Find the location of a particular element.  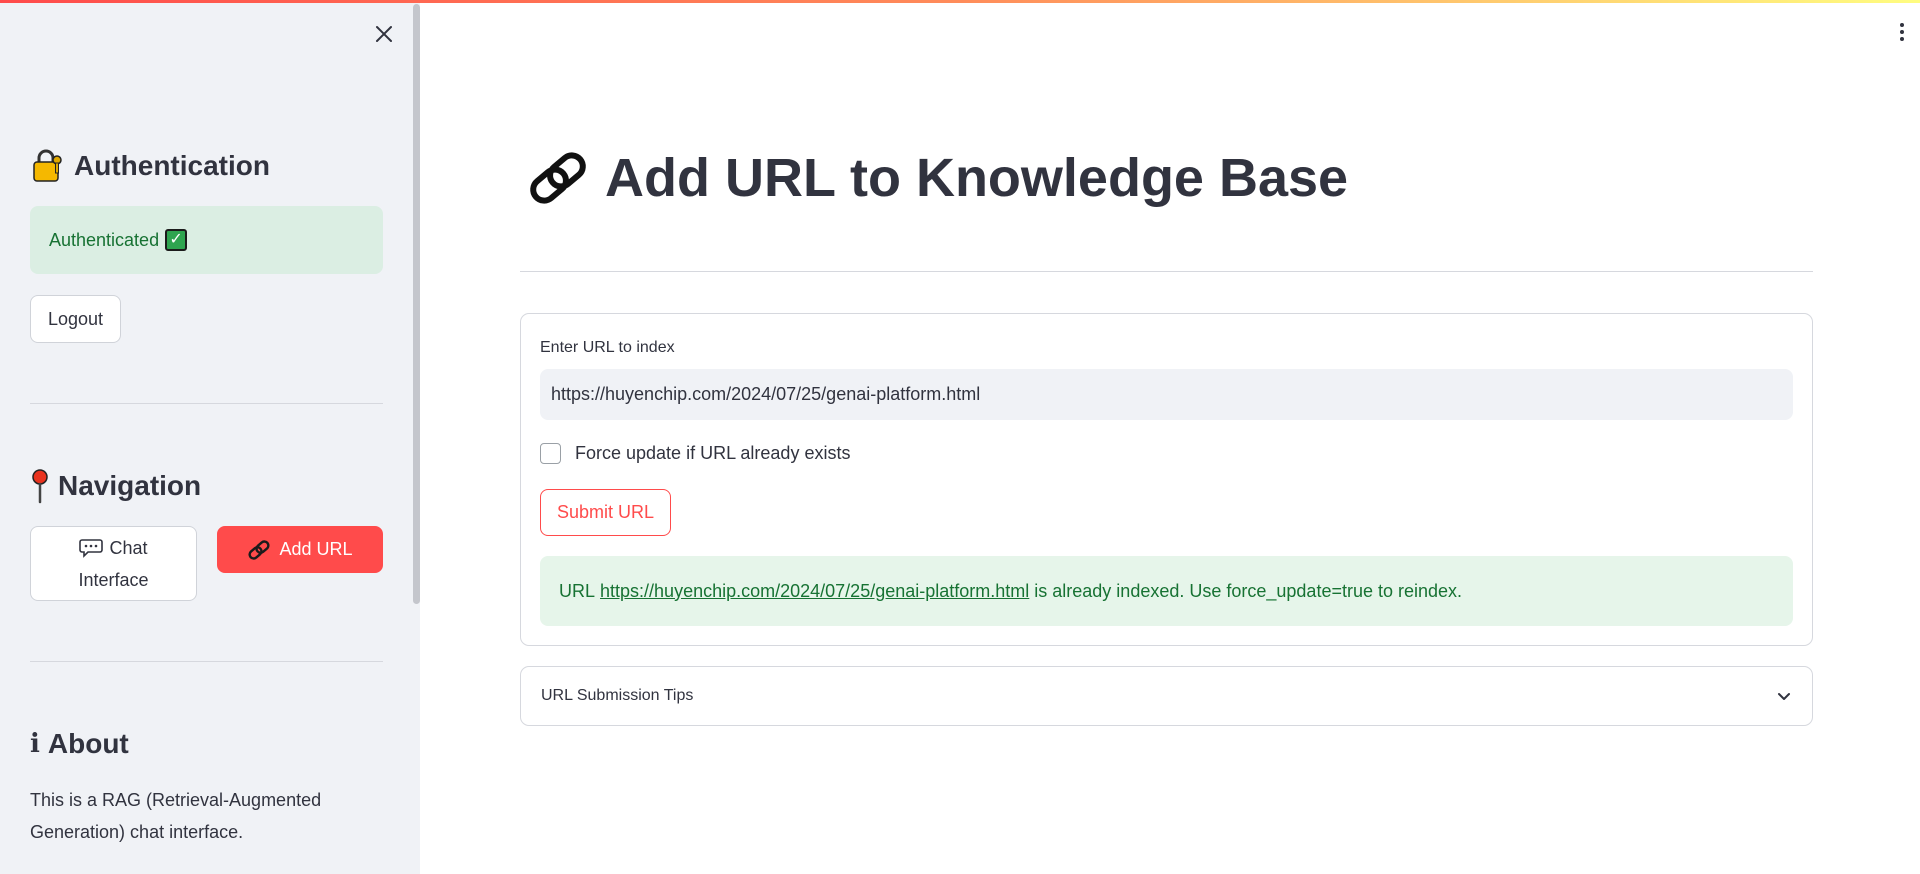

url-tips-label: URL Submission Tips is located at coordinates (617, 695).